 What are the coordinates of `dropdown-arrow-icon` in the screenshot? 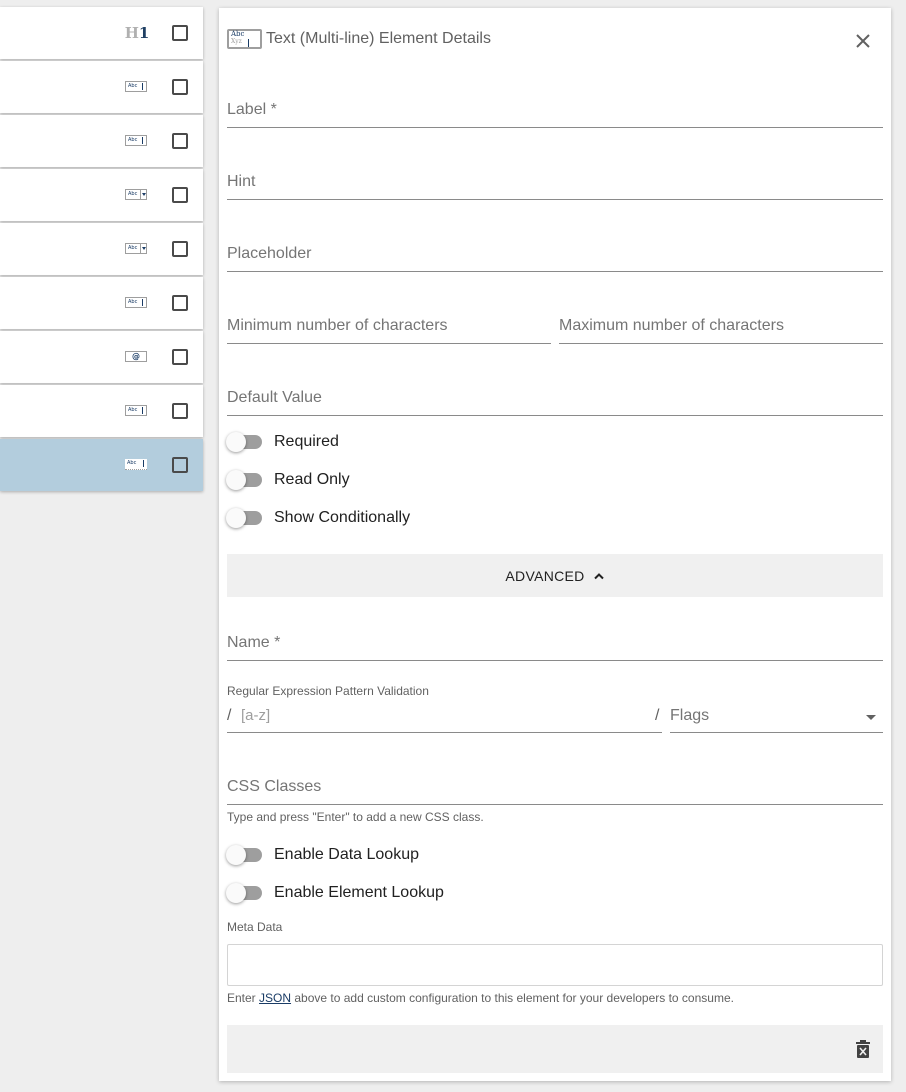 It's located at (871, 717).